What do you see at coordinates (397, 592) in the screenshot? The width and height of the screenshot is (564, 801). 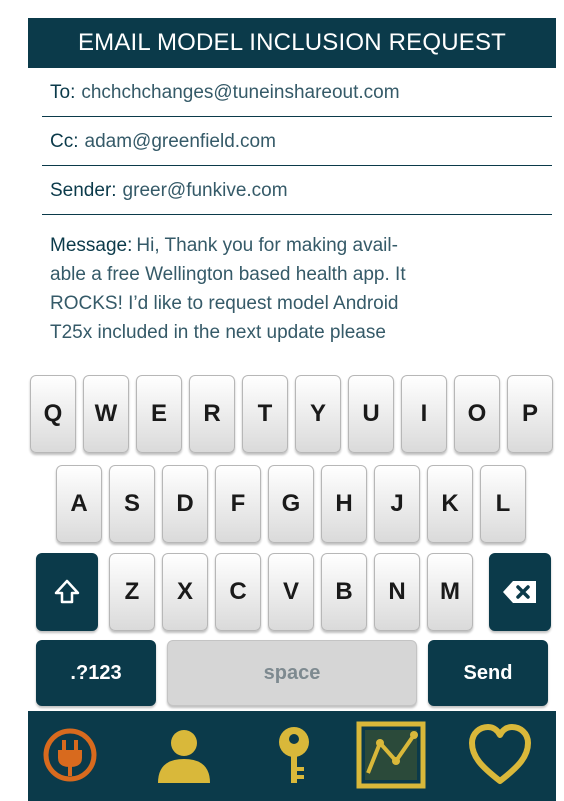 I see `key-n: N` at bounding box center [397, 592].